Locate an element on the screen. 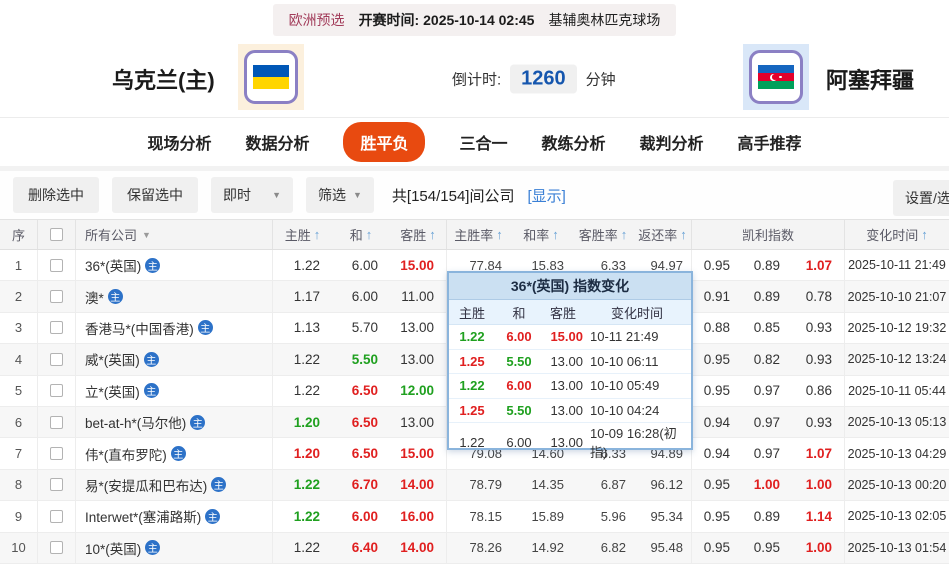 The image size is (949, 566). kelly-value: 0.97 is located at coordinates (766, 422).